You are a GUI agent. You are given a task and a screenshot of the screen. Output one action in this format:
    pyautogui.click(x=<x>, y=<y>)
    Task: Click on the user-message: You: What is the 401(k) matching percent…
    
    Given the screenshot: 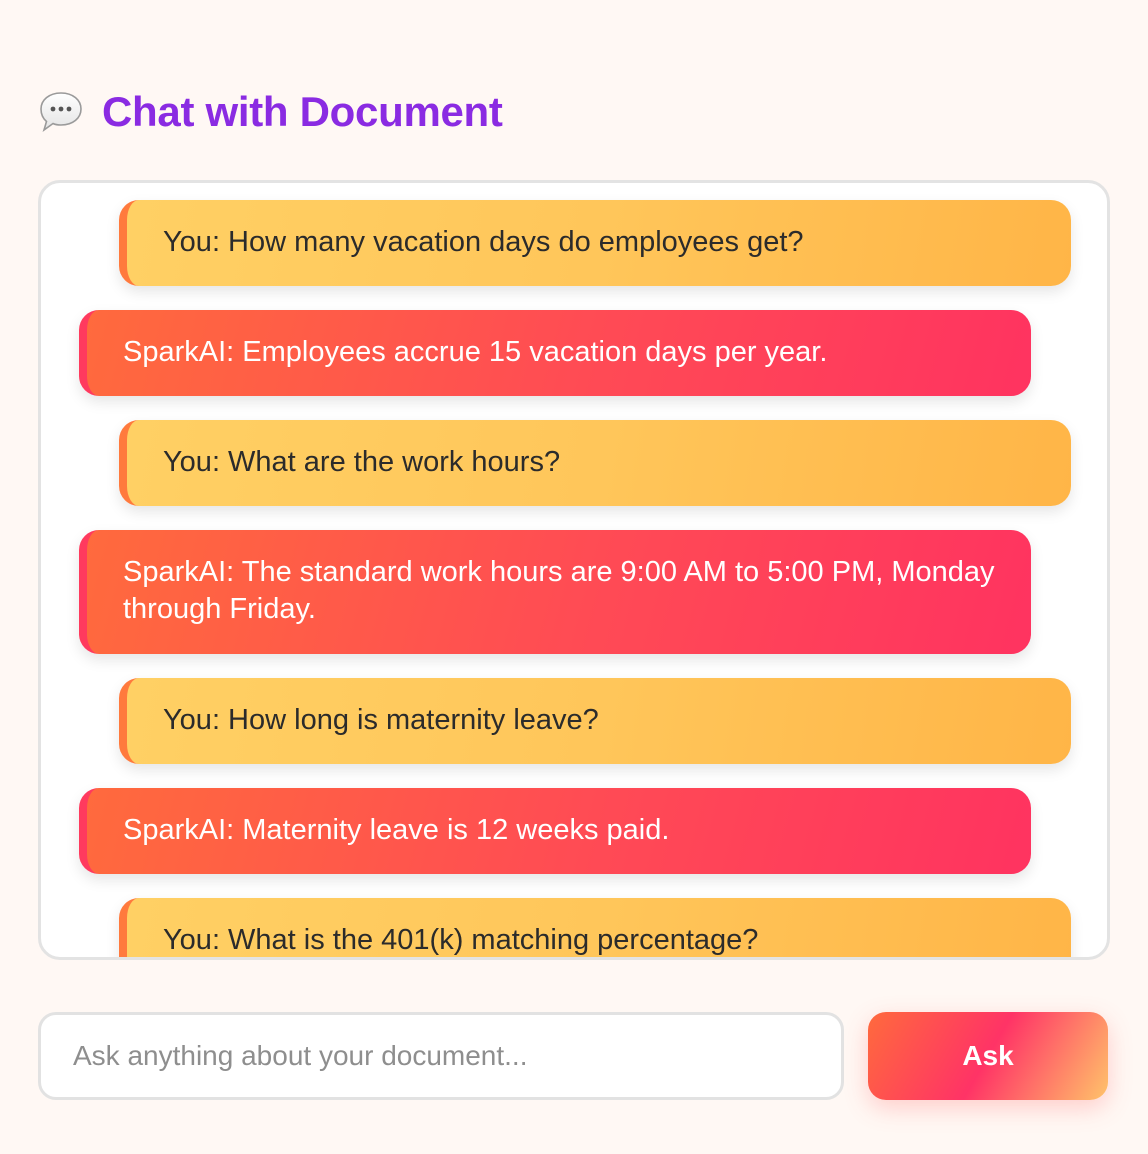 What is the action you would take?
    pyautogui.click(x=595, y=927)
    